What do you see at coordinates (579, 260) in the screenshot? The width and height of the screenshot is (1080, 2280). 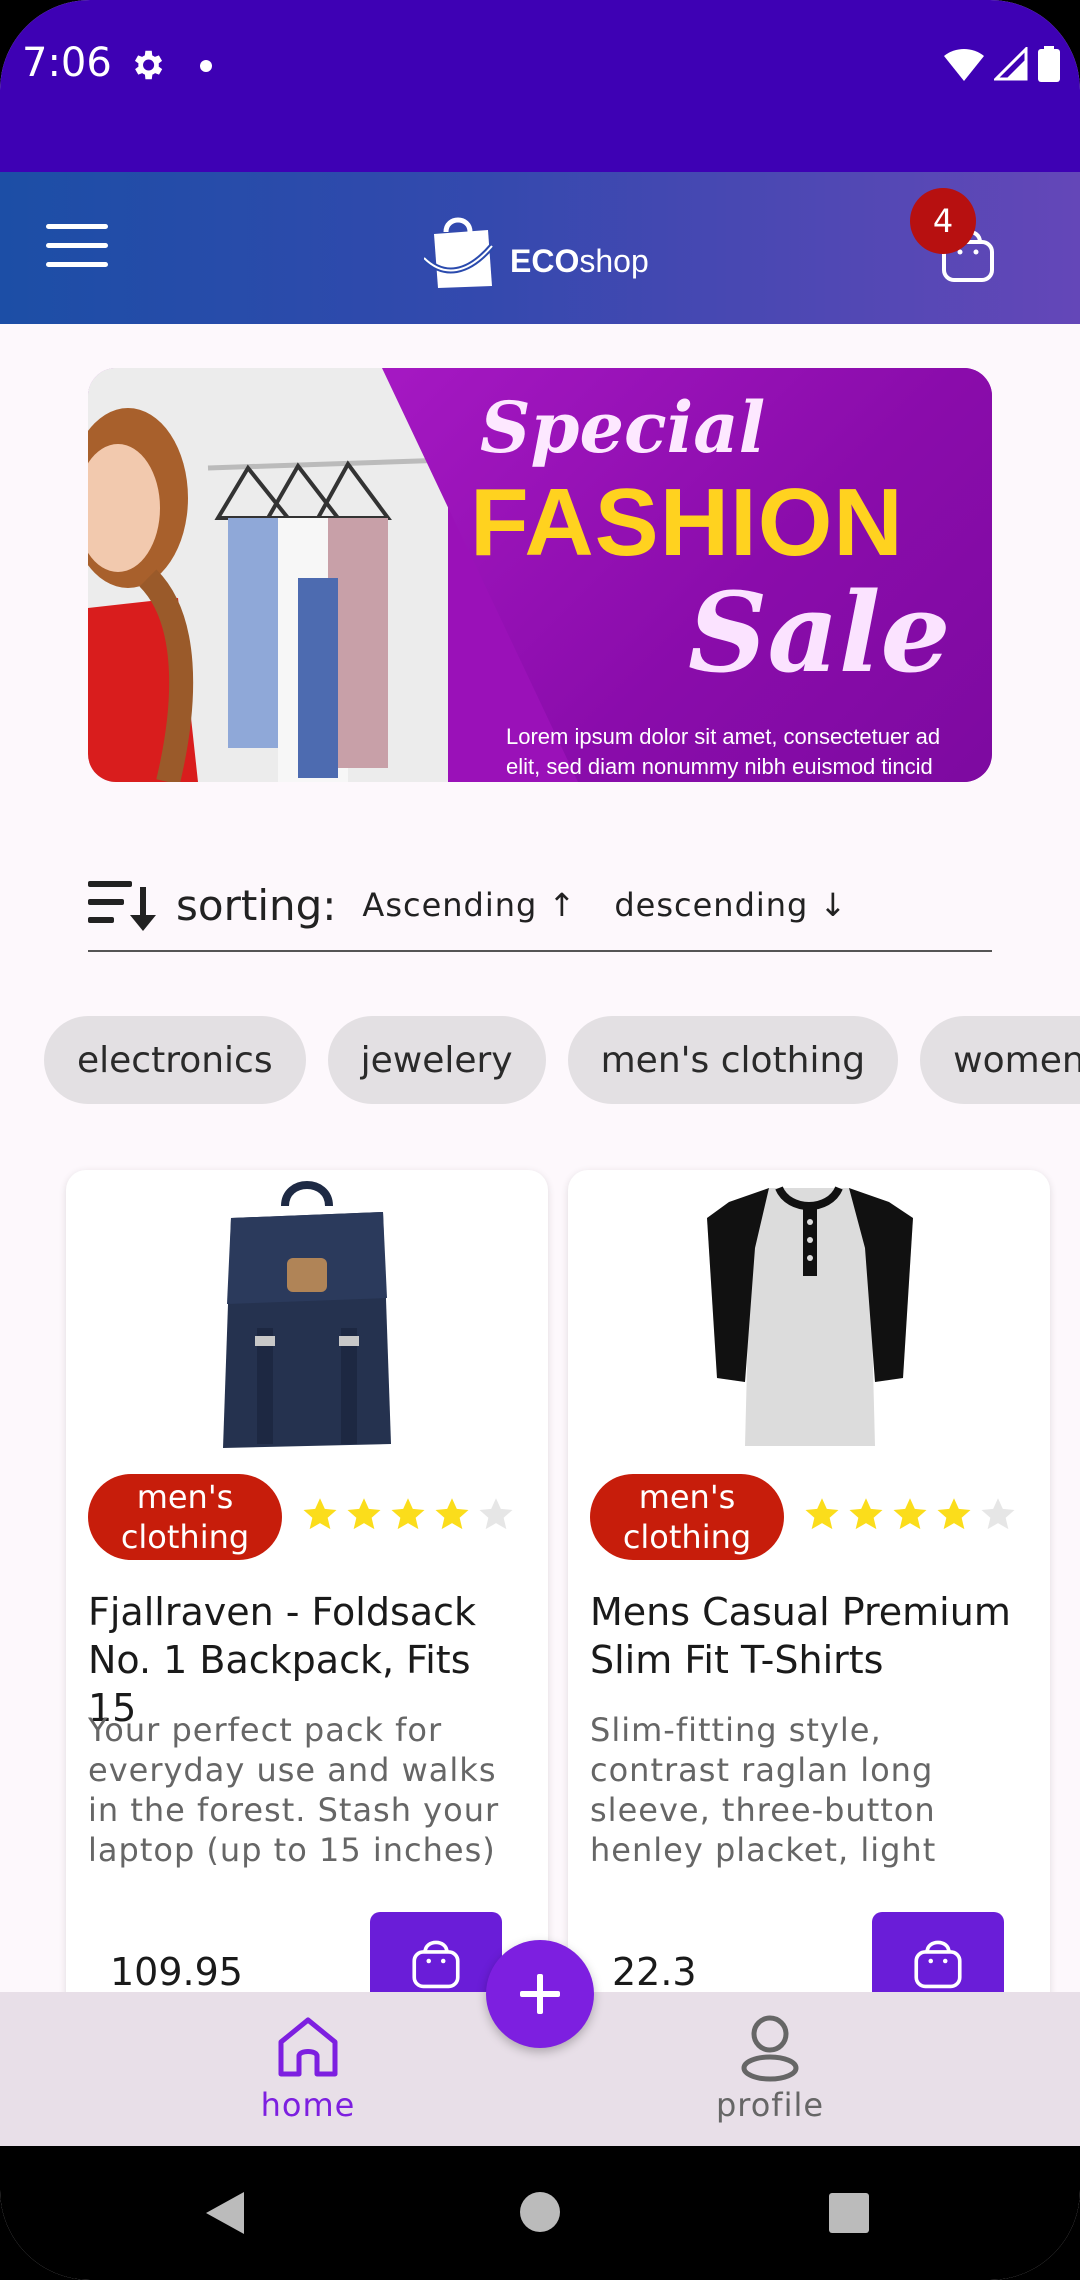 I see `app-logo-text: ECOshop` at bounding box center [579, 260].